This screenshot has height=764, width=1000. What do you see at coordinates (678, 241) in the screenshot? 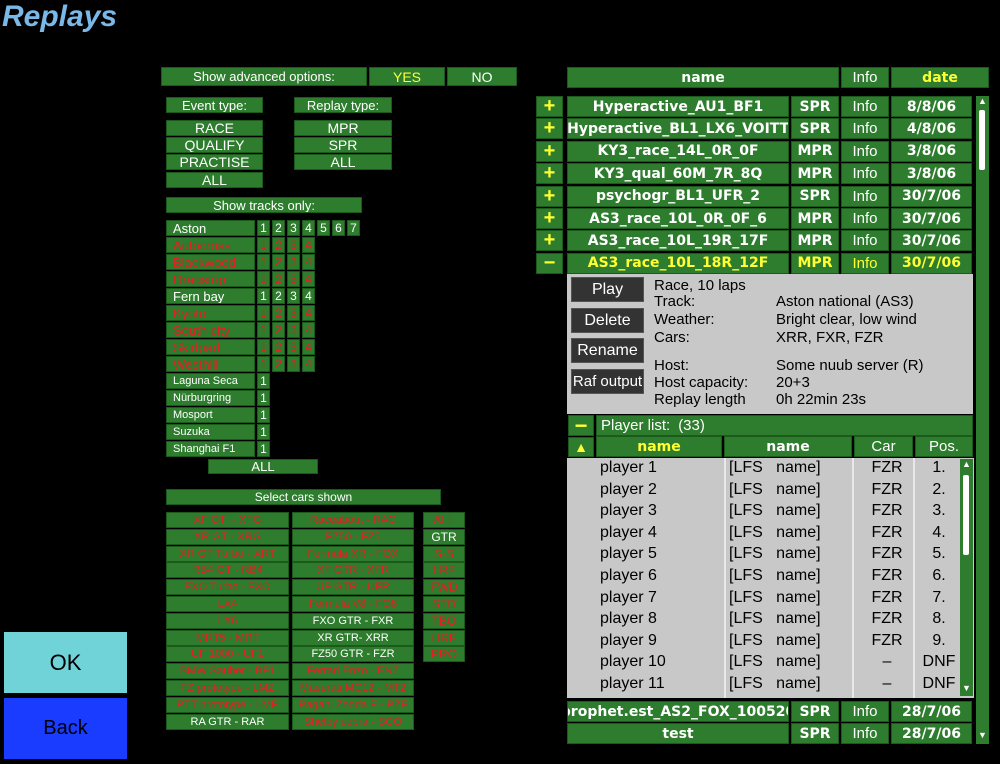
I see `replay-name: AS3_race_10L_19R_17F` at bounding box center [678, 241].